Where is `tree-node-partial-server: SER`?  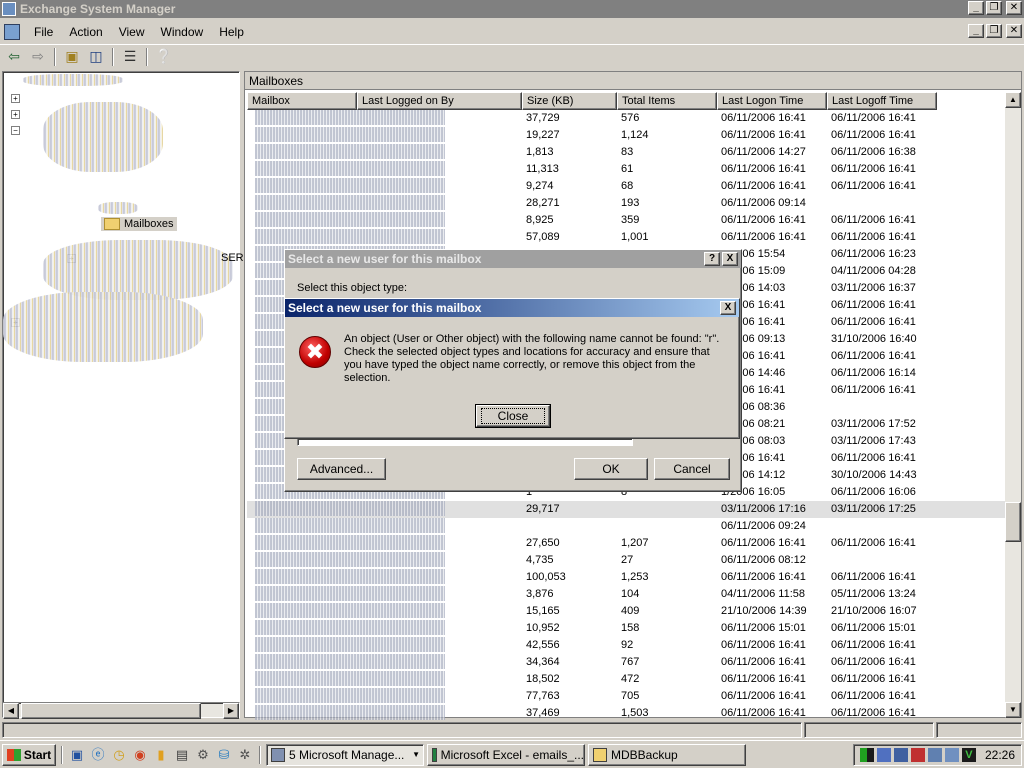 tree-node-partial-server: SER is located at coordinates (232, 258).